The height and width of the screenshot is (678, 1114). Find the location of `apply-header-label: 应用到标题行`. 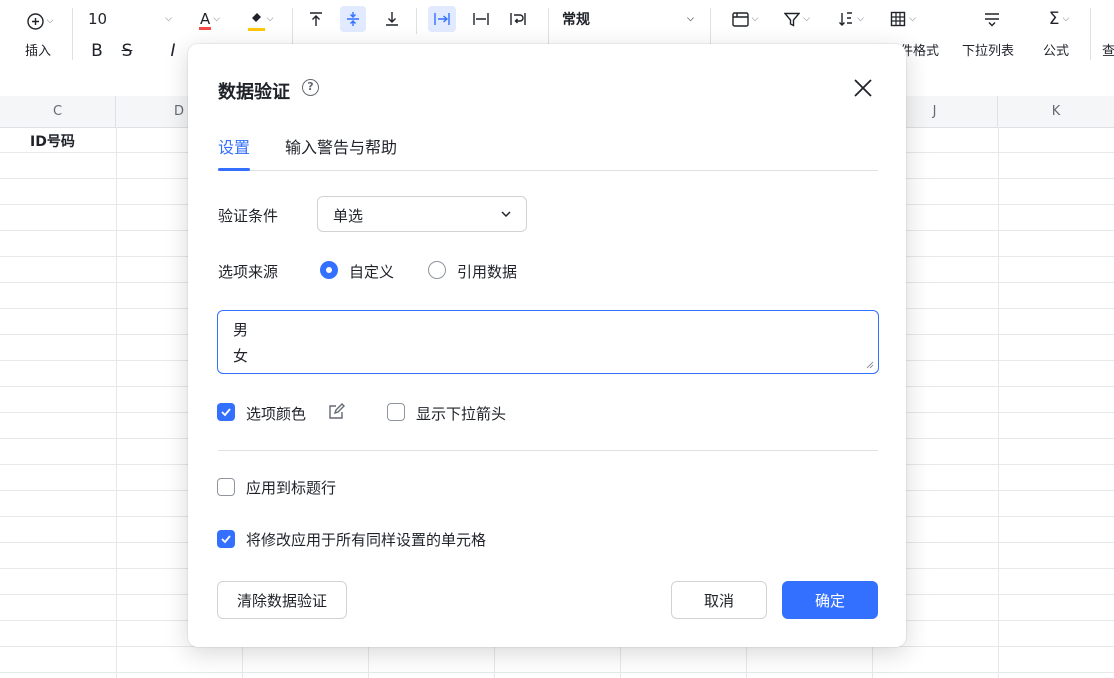

apply-header-label: 应用到标题行 is located at coordinates (291, 487).